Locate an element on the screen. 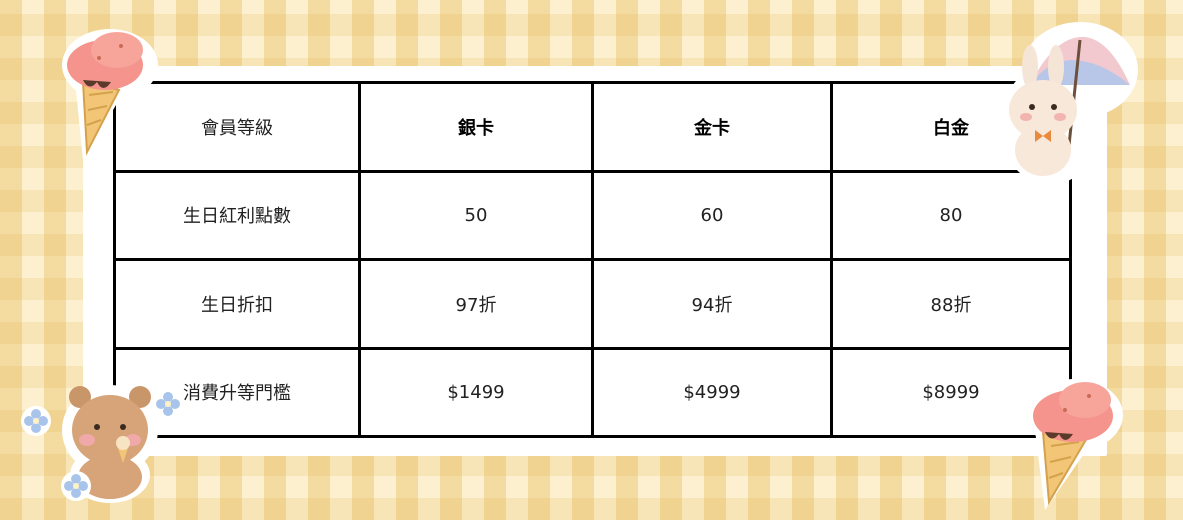 The width and height of the screenshot is (1183, 520). row-label: 生日折扣 is located at coordinates (237, 304).